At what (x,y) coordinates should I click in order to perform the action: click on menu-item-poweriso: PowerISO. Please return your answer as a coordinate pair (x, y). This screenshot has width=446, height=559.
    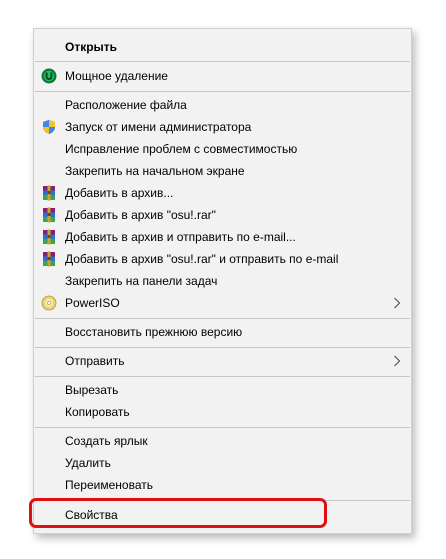
    Looking at the image, I should click on (222, 303).